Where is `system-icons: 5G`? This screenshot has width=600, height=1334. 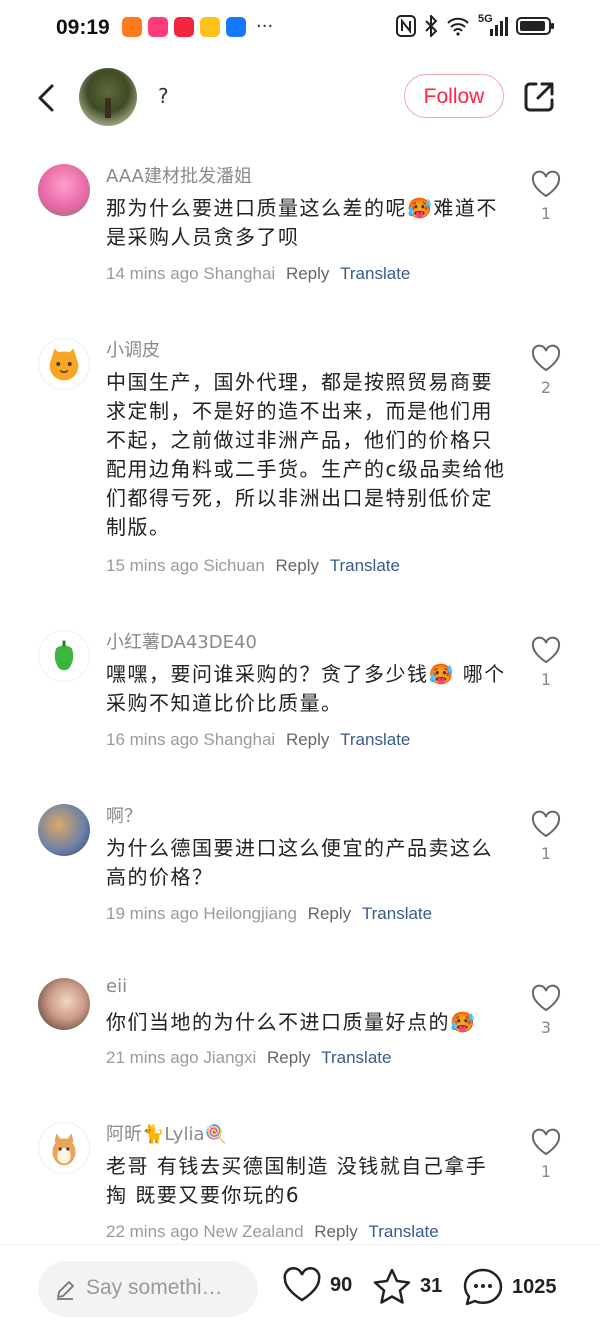 system-icons: 5G is located at coordinates (476, 25).